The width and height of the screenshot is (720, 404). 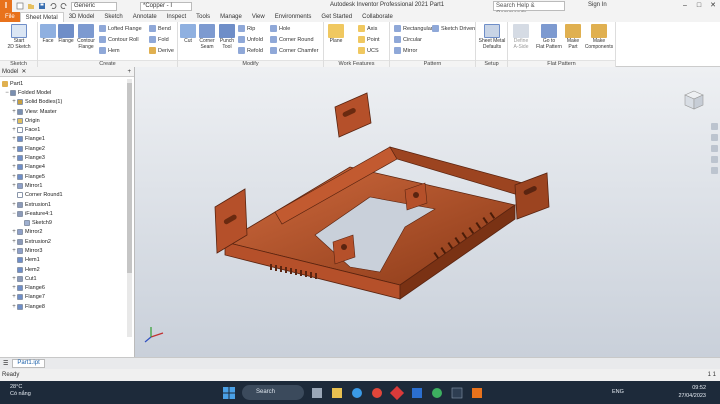 I want to click on close-browser-icon: ✕, so click(x=23, y=71).